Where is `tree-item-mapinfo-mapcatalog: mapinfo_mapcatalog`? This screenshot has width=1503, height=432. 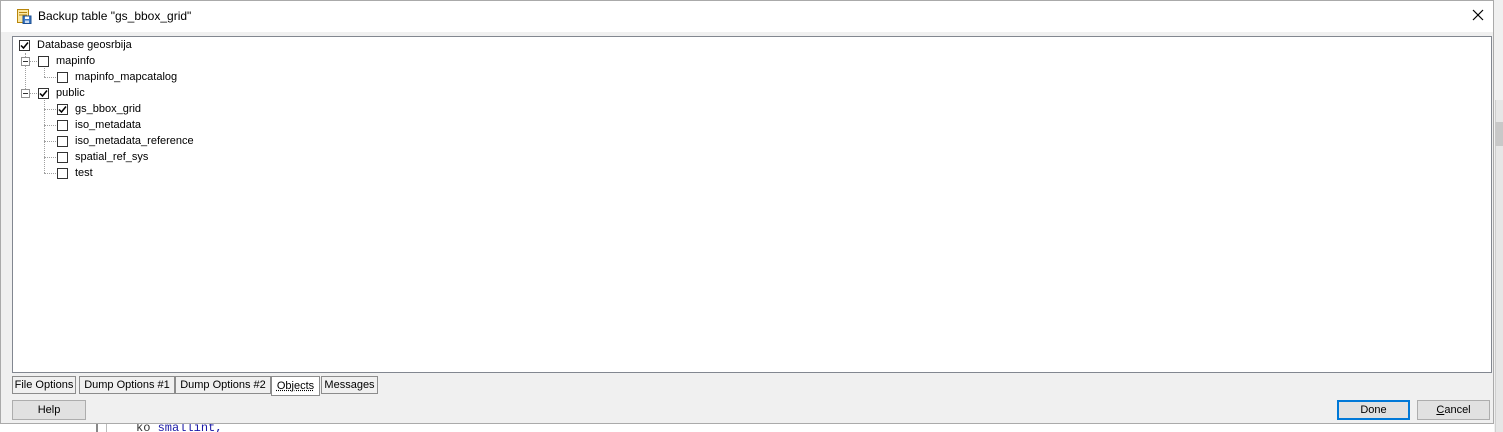
tree-item-mapinfo-mapcatalog: mapinfo_mapcatalog is located at coordinates (117, 77).